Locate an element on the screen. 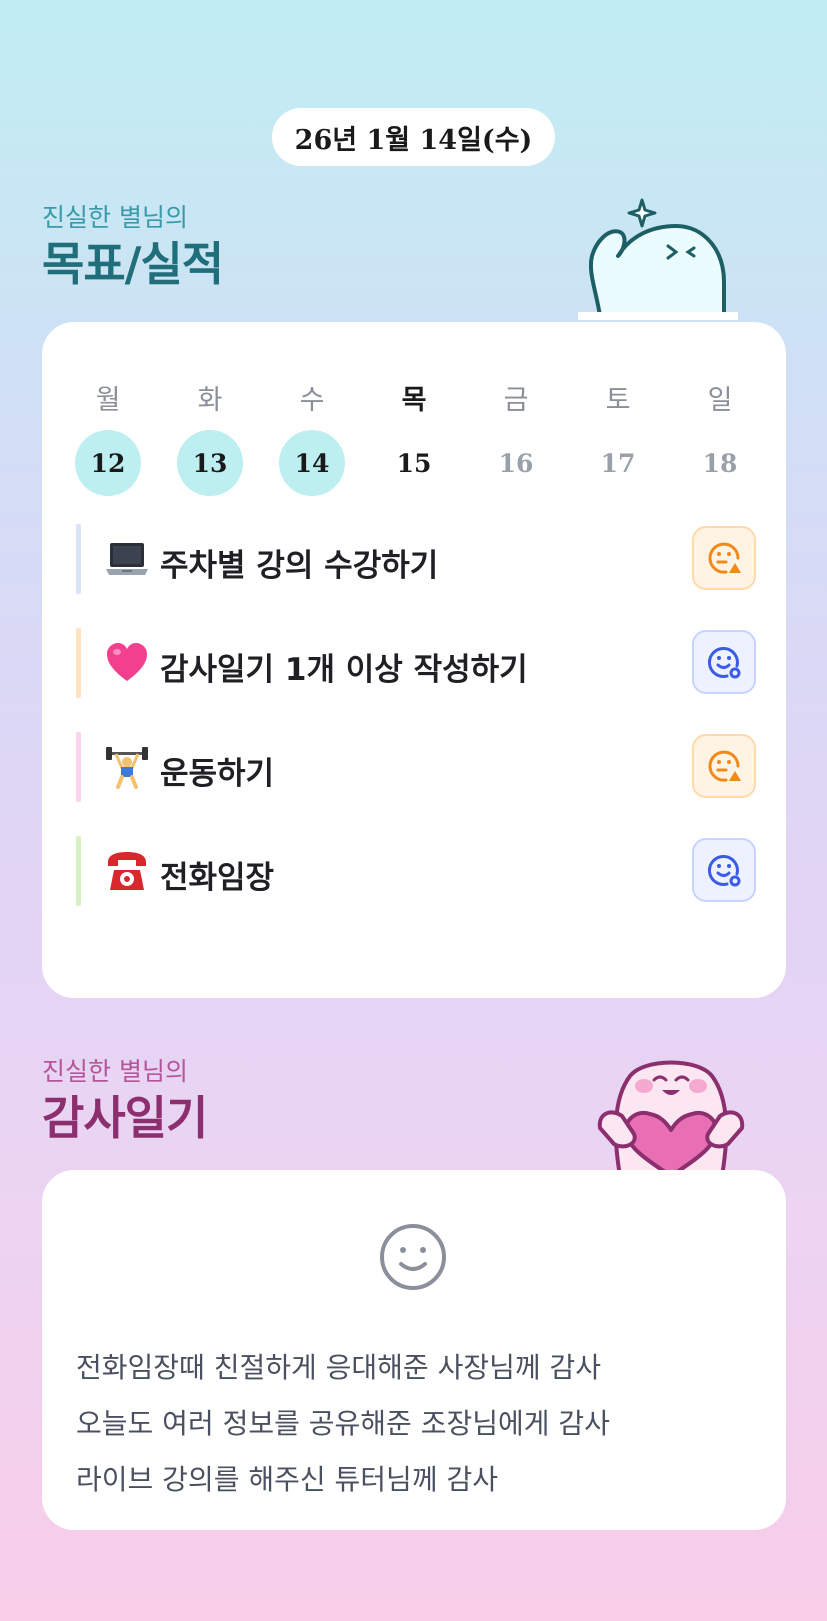 Image resolution: width=827 pixels, height=1621 pixels. pink-heart-icon is located at coordinates (127, 662).